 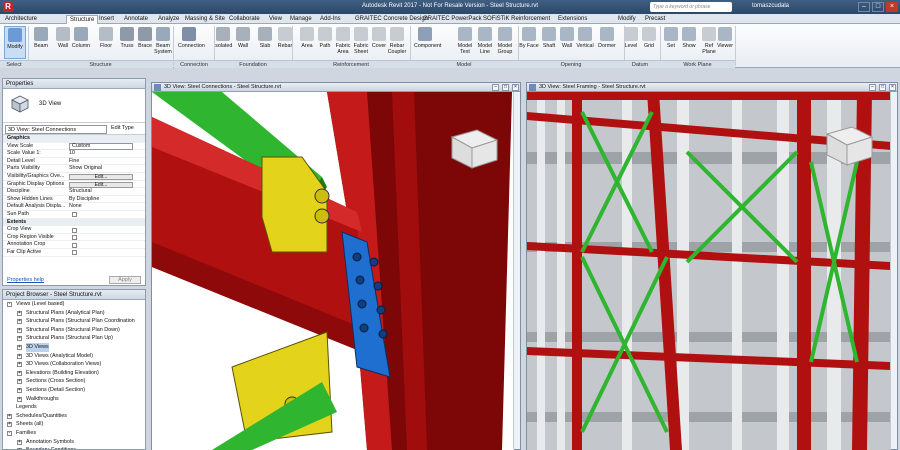 What do you see at coordinates (74, 381) in the screenshot?
I see `browser-item: + Sections (Cross Section)` at bounding box center [74, 381].